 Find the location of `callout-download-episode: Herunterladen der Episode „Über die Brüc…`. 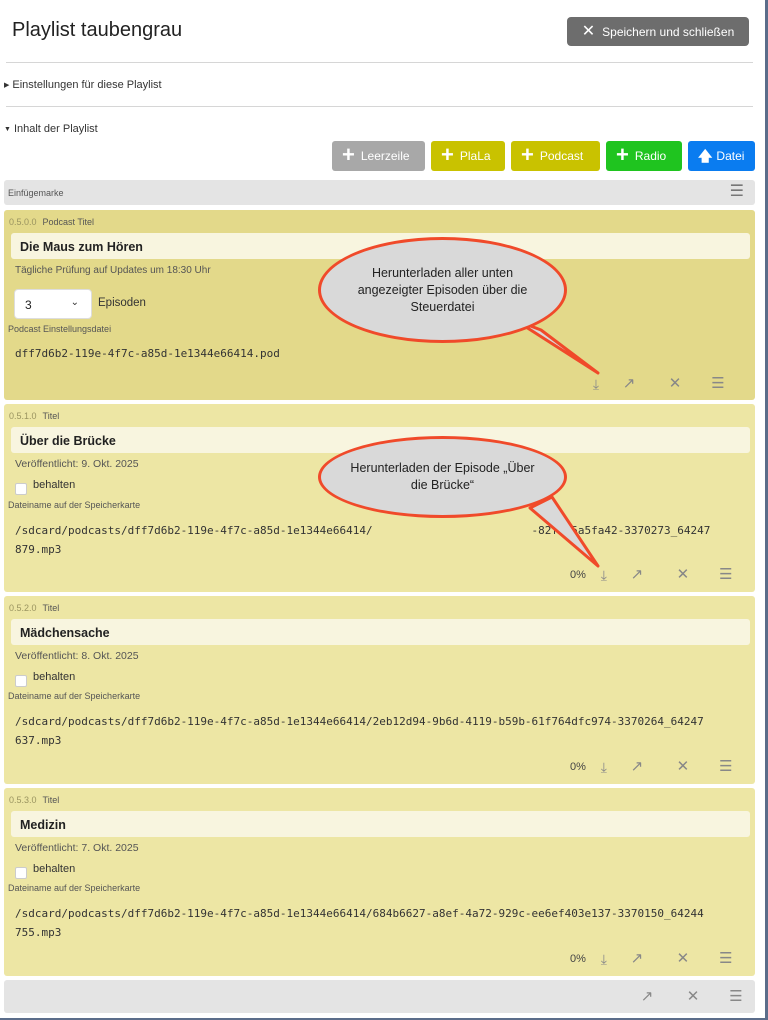

callout-download-episode: Herunterladen der Episode „Über die Brüc… is located at coordinates (442, 477).